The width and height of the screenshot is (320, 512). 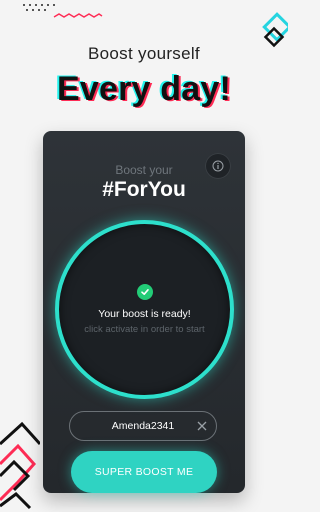 What do you see at coordinates (144, 329) in the screenshot?
I see `hint-text: click activate in order to start` at bounding box center [144, 329].